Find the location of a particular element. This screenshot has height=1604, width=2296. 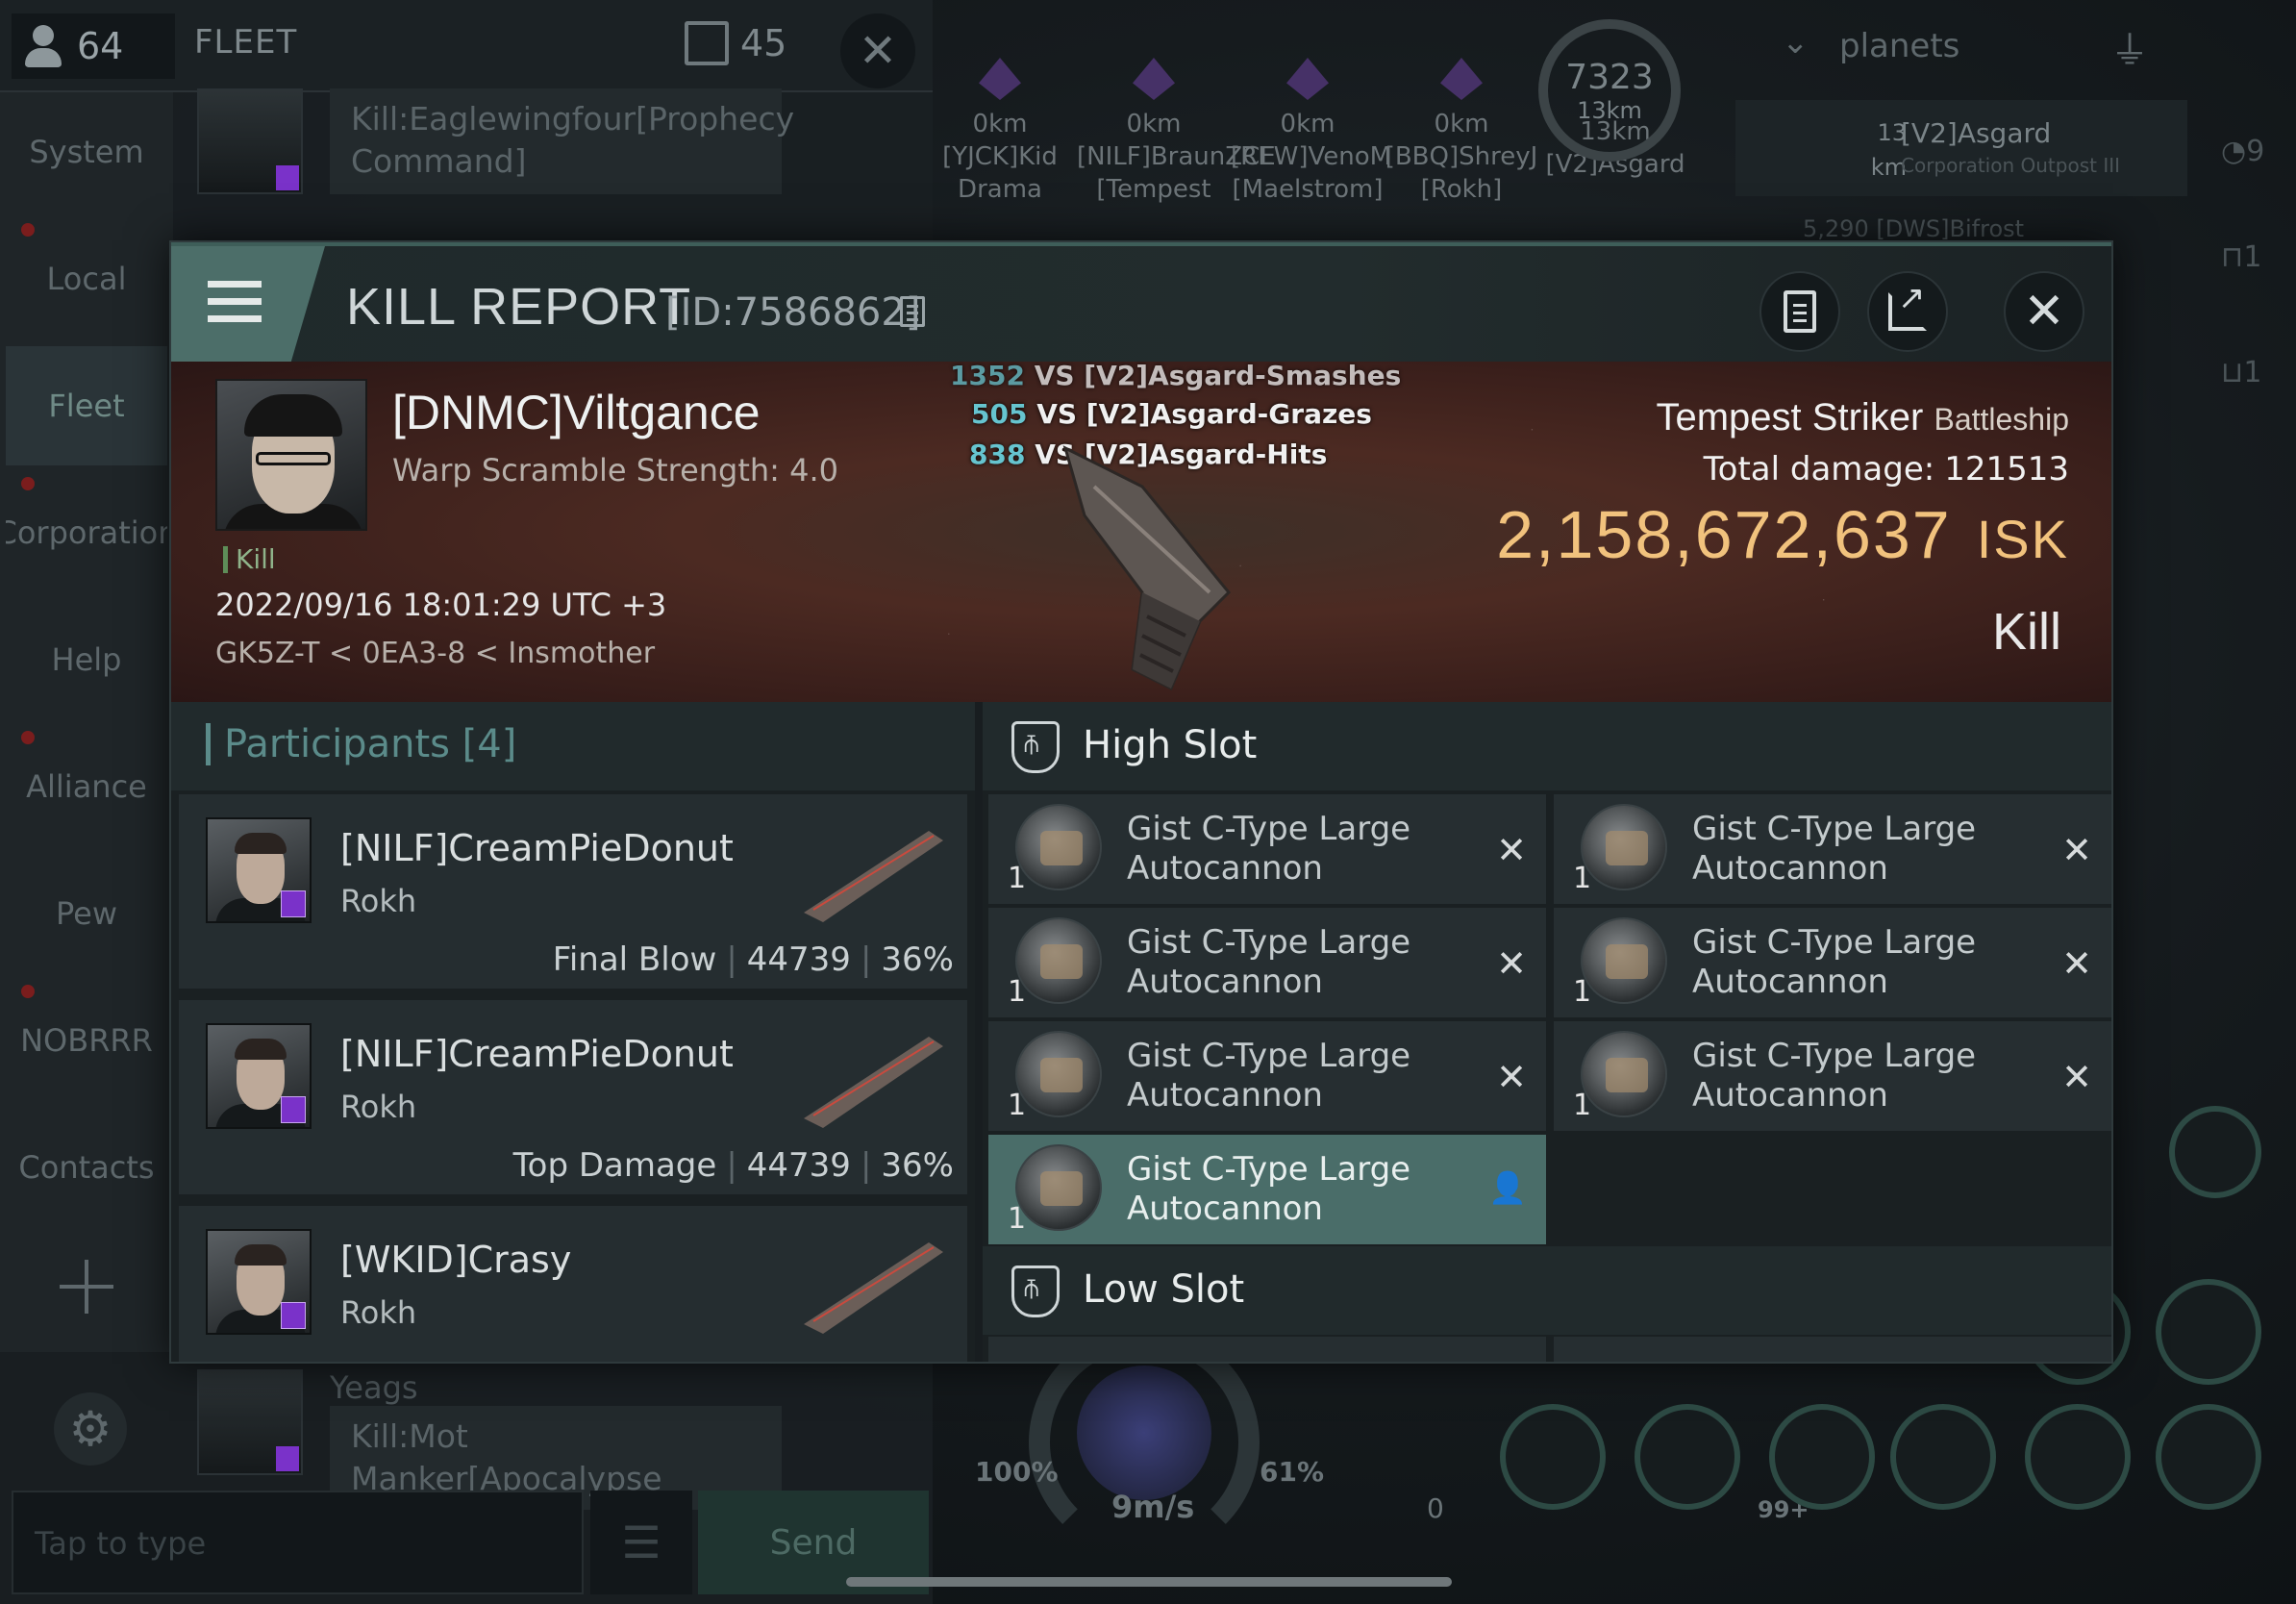

ship-render-icon is located at coordinates (1147, 568).